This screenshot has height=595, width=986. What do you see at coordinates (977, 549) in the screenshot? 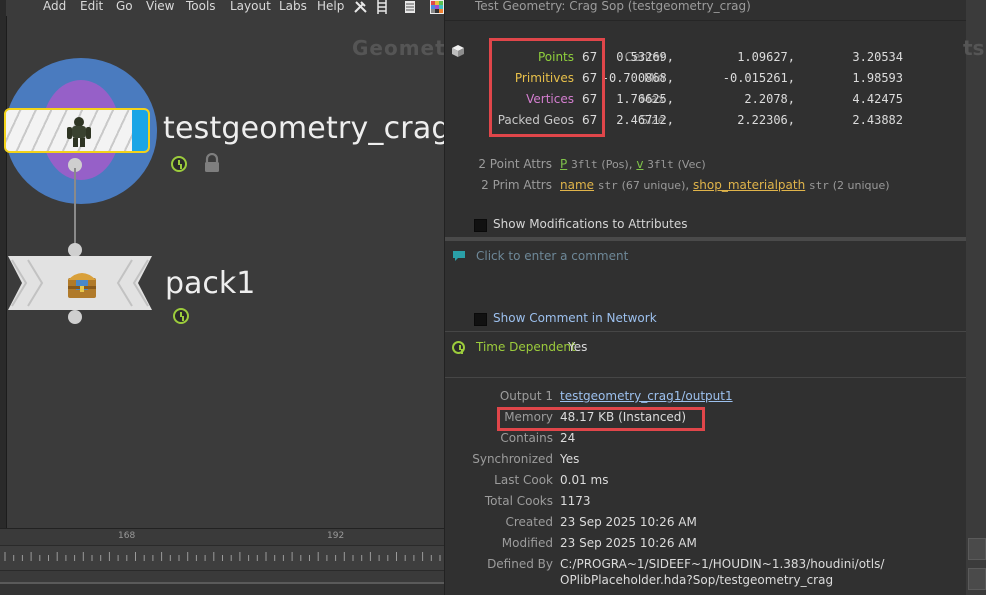
I see `pane-scroll-up-button` at bounding box center [977, 549].